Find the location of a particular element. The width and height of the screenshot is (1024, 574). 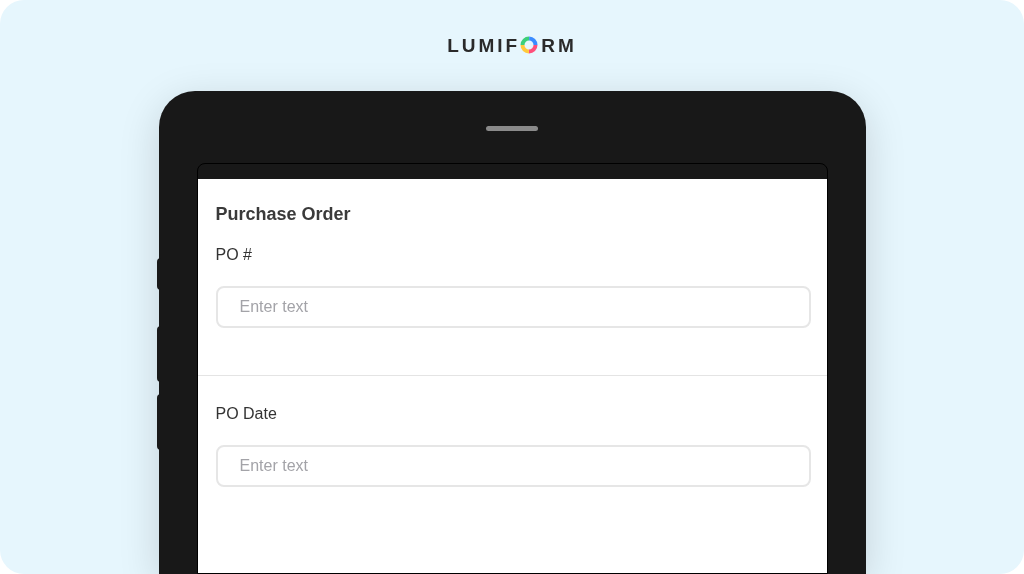

logo-text: RM is located at coordinates (559, 45).